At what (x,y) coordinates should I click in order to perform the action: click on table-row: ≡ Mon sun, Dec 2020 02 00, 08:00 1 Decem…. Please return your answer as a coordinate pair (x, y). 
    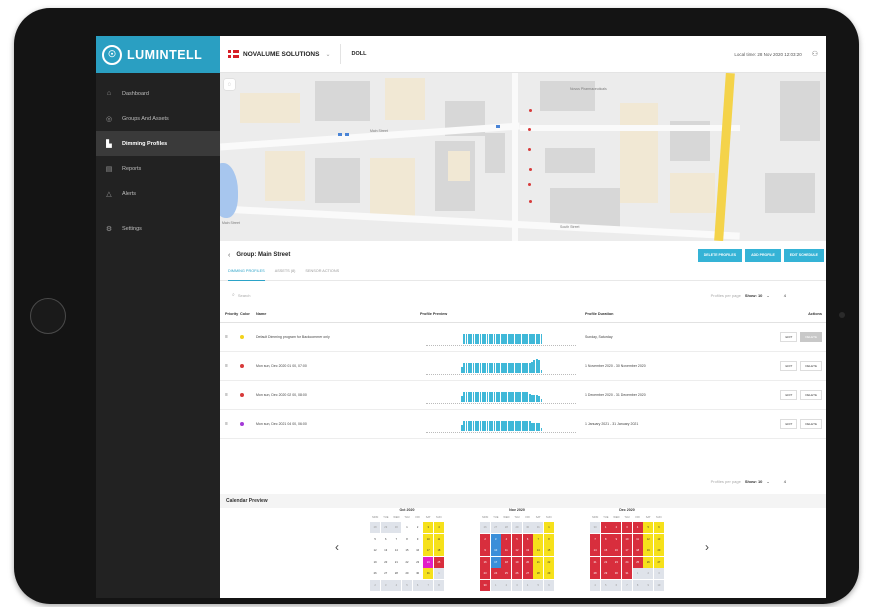
    Looking at the image, I should click on (523, 395).